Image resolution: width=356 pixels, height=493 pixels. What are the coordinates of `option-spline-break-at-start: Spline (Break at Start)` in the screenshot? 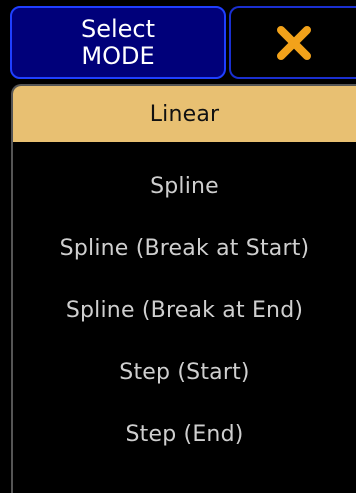 It's located at (184, 248).